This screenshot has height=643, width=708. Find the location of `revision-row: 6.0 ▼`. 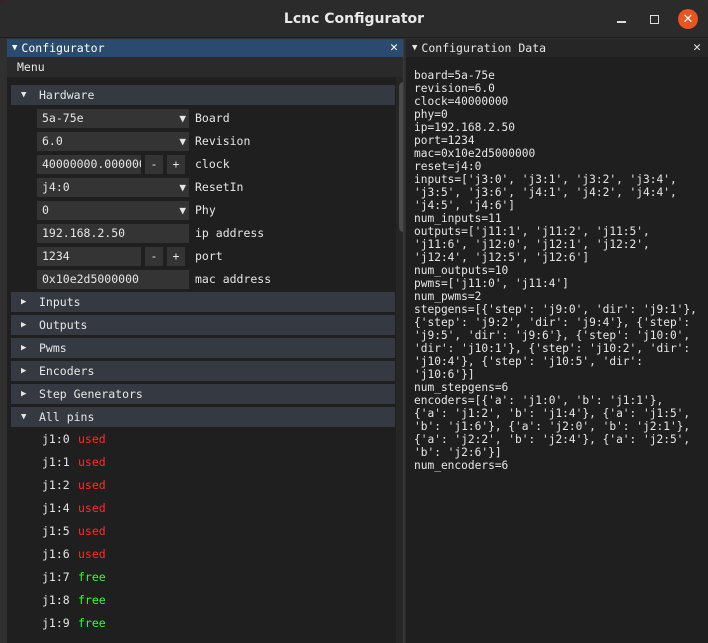

revision-row: 6.0 ▼ is located at coordinates (113, 141).